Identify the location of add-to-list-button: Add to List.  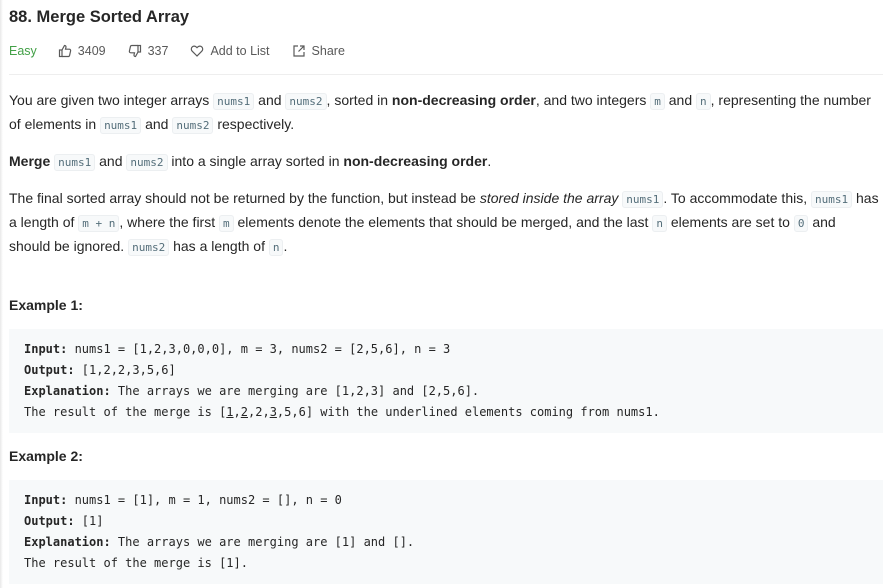
(230, 51).